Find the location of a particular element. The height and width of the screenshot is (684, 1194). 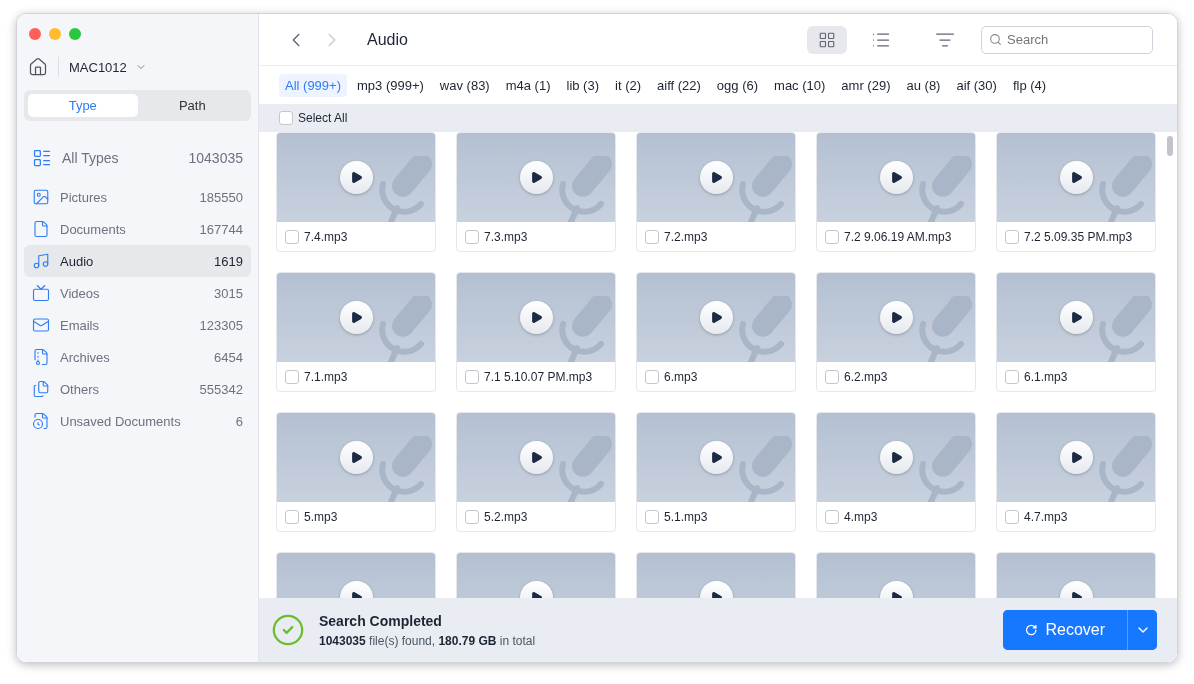

file-card: 5.mp3 is located at coordinates (356, 472).